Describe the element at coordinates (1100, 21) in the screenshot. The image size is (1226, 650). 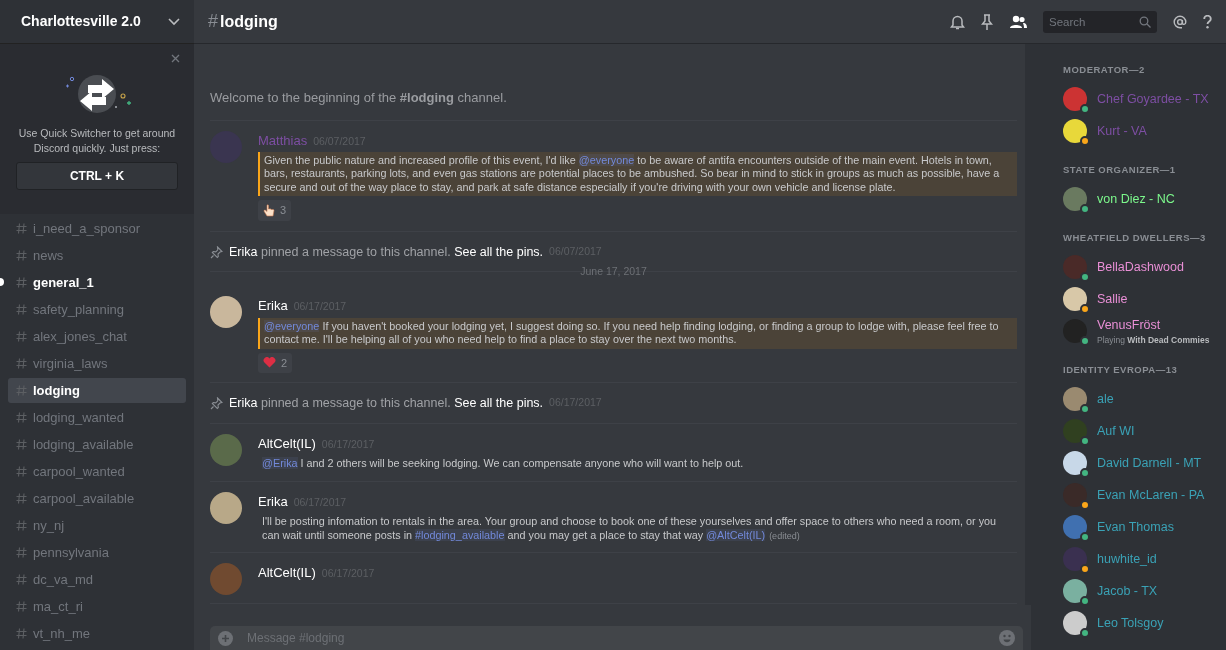
I see `search-field: Search` at that location.